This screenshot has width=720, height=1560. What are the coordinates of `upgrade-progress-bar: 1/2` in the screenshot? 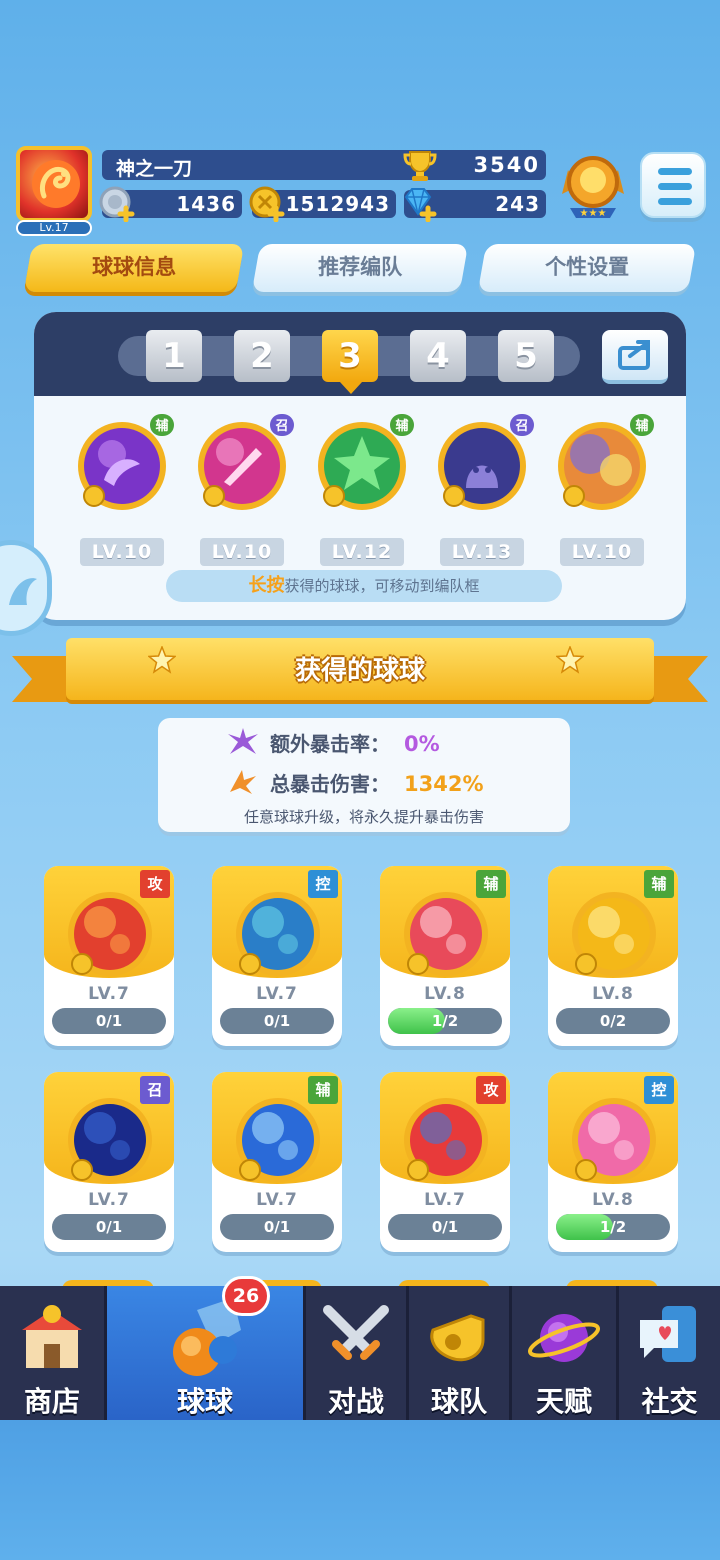 It's located at (445, 1021).